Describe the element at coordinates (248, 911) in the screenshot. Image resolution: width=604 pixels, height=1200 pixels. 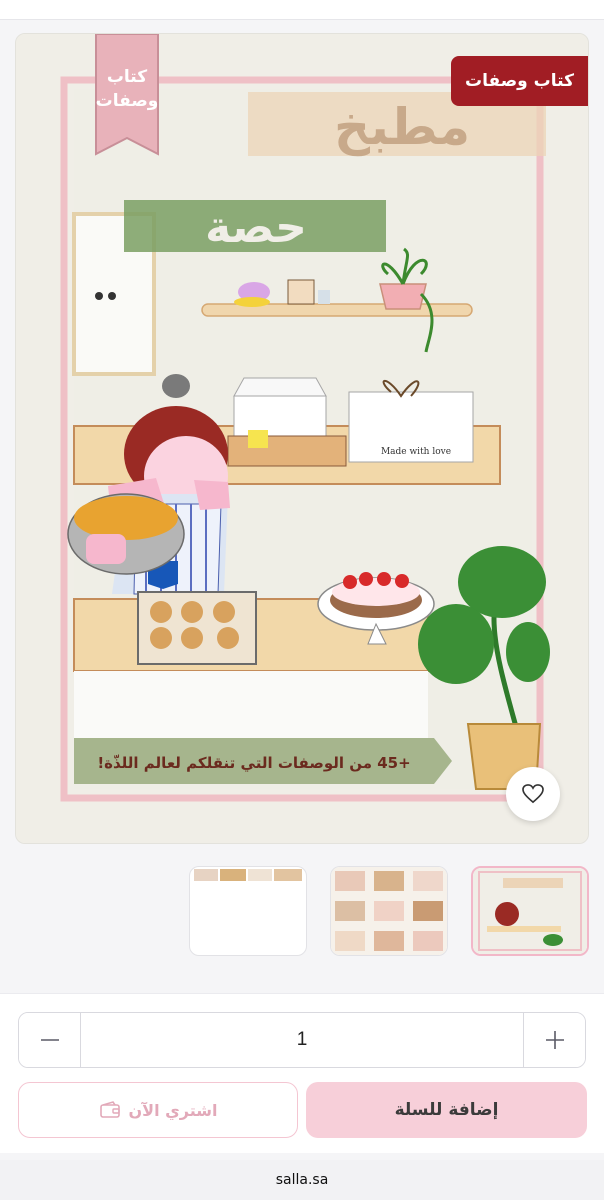
I see `thumbnail-recipes-strip` at that location.